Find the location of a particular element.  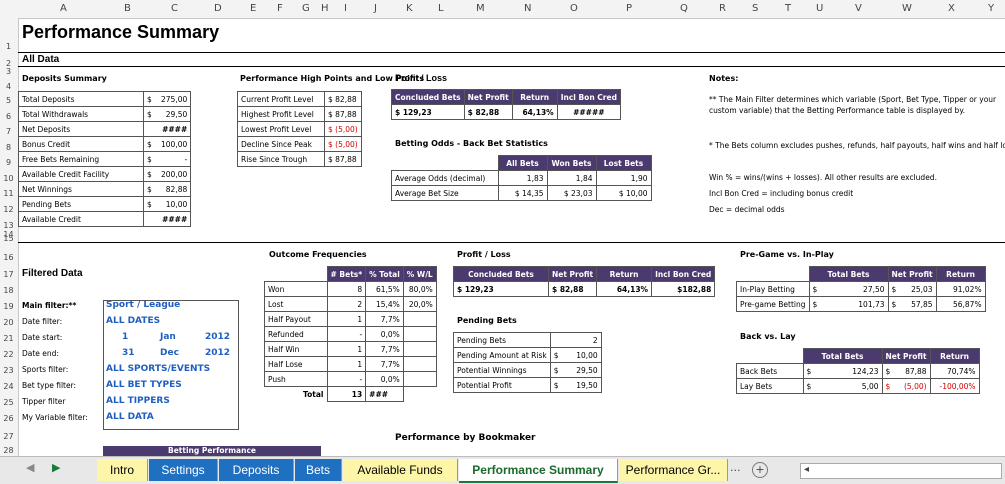

row-17: 17 is located at coordinates (8, 274).